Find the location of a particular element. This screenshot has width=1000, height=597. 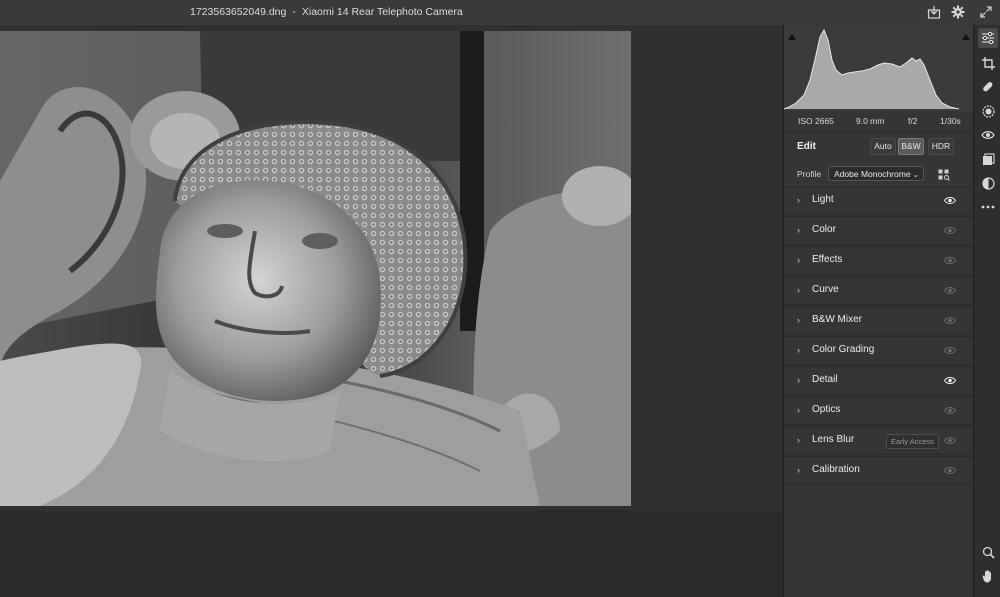

filename: 1723563652049.dng is located at coordinates (238, 12).